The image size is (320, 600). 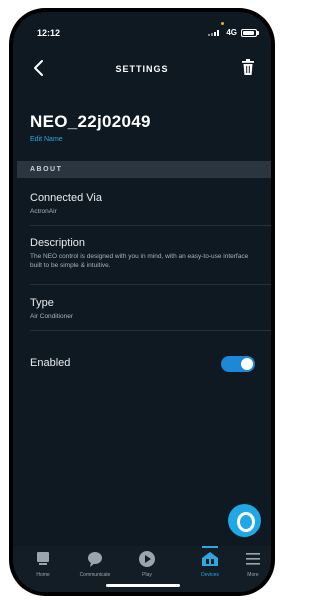 I want to click on chat-bubble-icon, so click(x=95, y=559).